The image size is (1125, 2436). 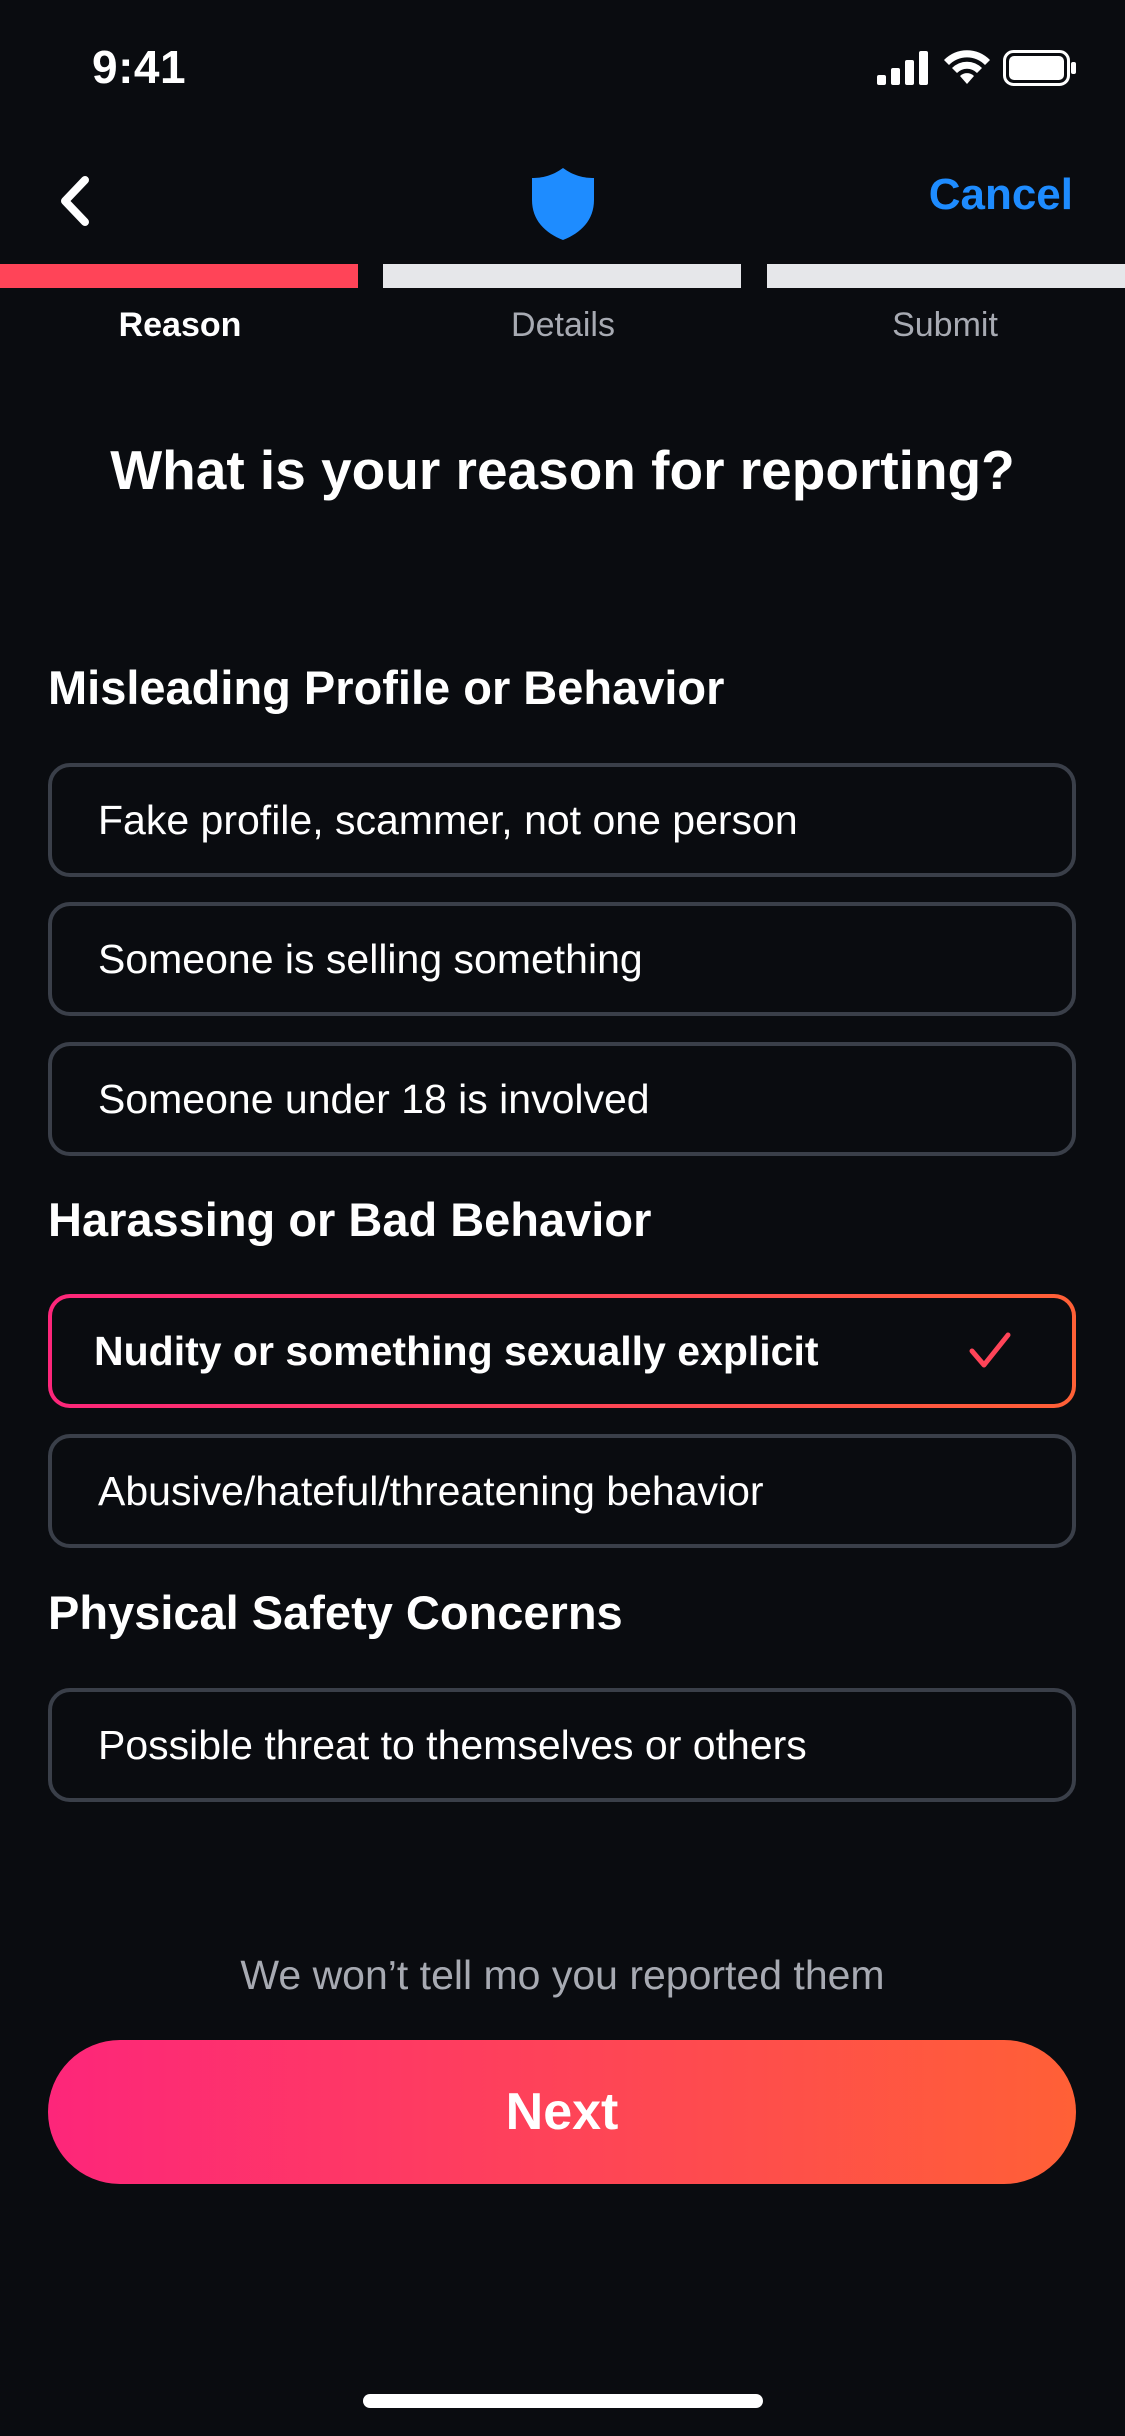 What do you see at coordinates (945, 325) in the screenshot?
I see `step-label-submit: Submit` at bounding box center [945, 325].